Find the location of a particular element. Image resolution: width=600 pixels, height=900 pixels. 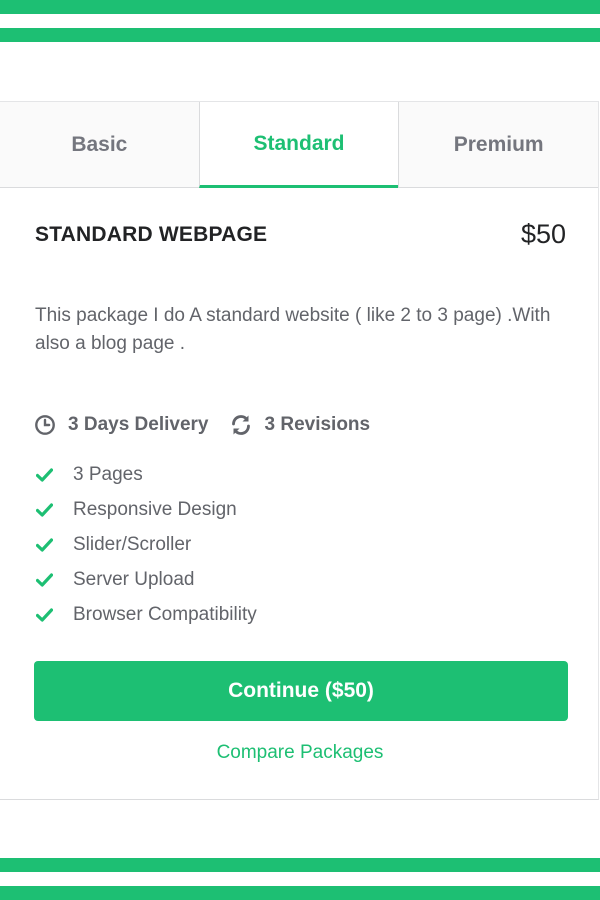

delivery-time: 3 Days Delivery is located at coordinates (121, 425).